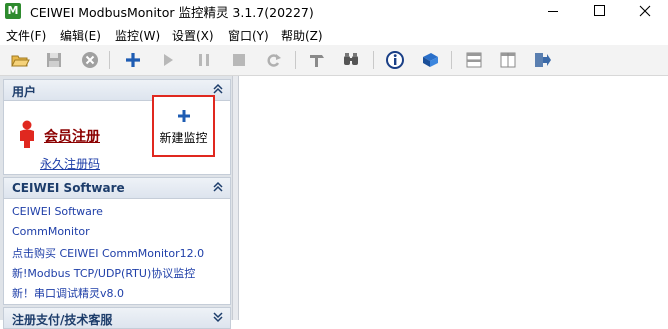 This screenshot has width=668, height=329. I want to click on pause-icon, so click(204, 60).